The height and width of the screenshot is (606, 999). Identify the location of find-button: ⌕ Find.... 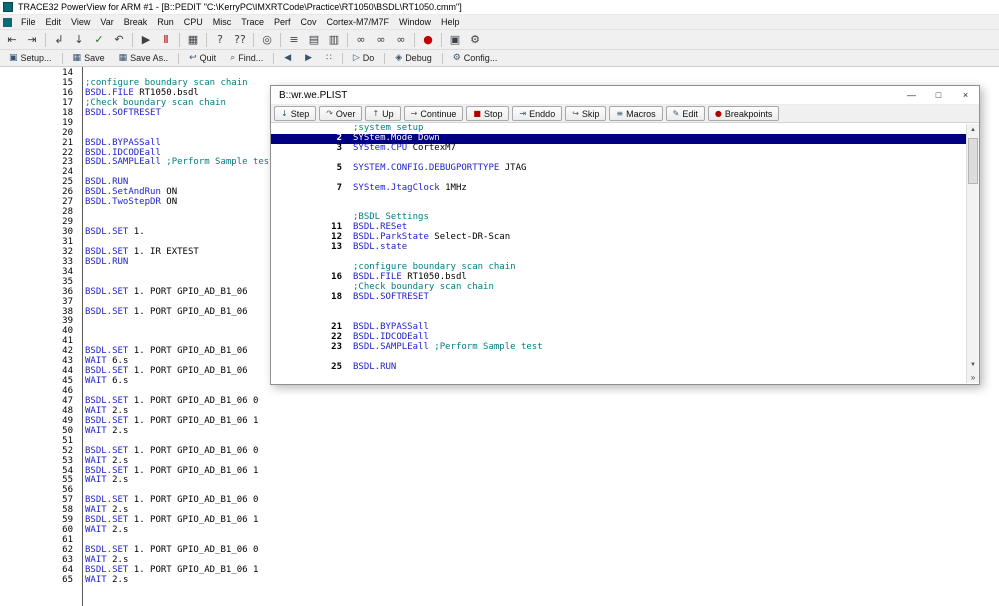
(246, 58).